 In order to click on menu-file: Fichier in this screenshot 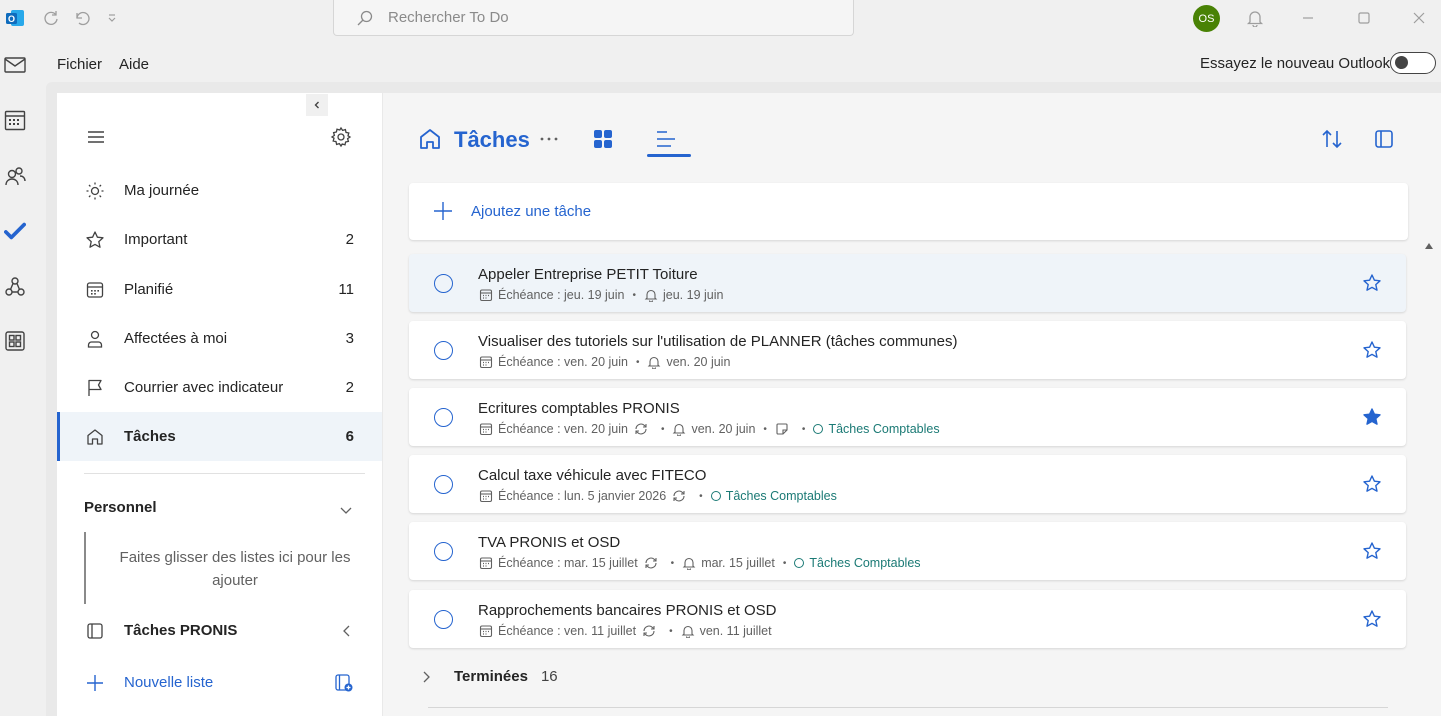, I will do `click(79, 64)`.